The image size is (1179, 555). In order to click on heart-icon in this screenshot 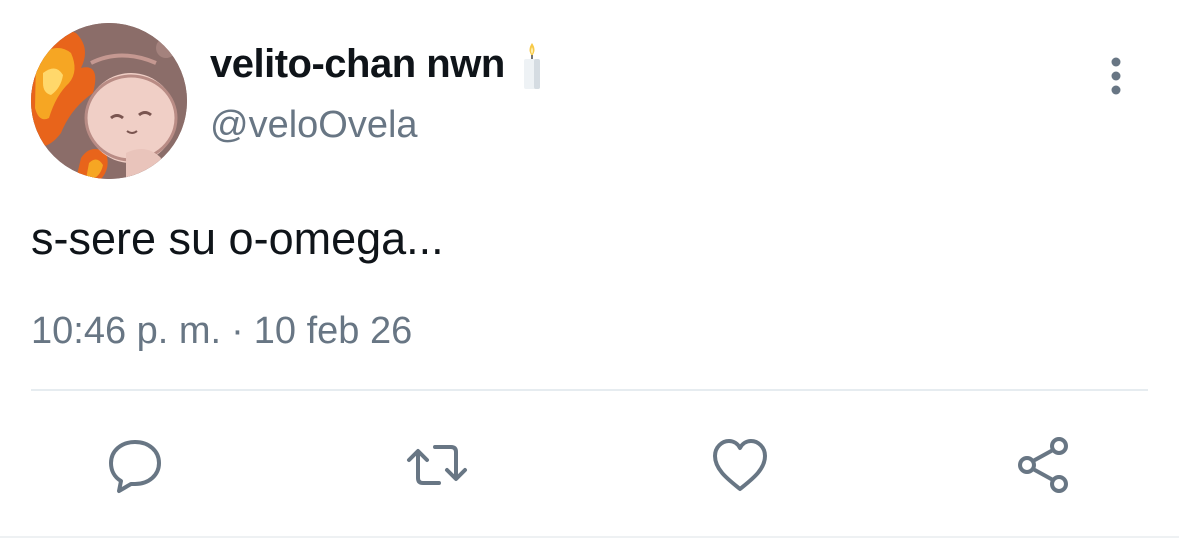, I will do `click(740, 465)`.